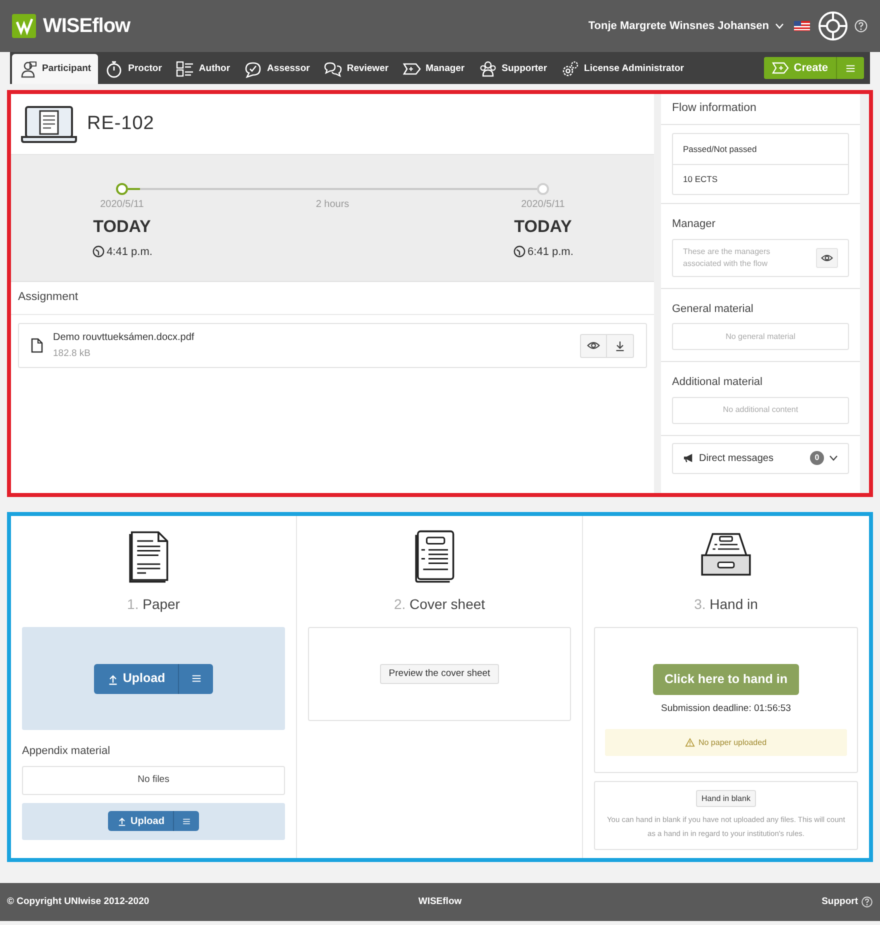  I want to click on empty-note: No additional content, so click(760, 410).